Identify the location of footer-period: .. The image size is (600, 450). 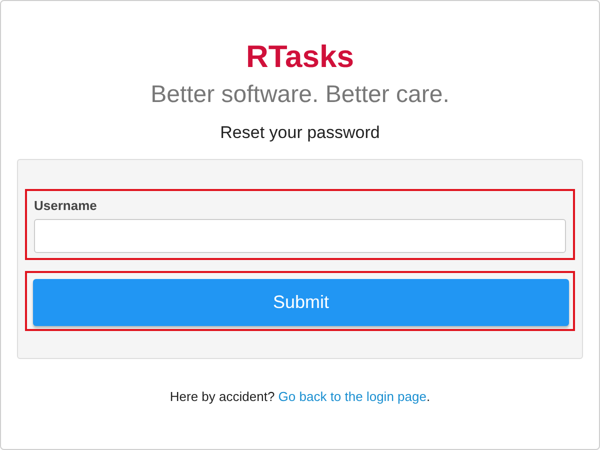
(428, 396).